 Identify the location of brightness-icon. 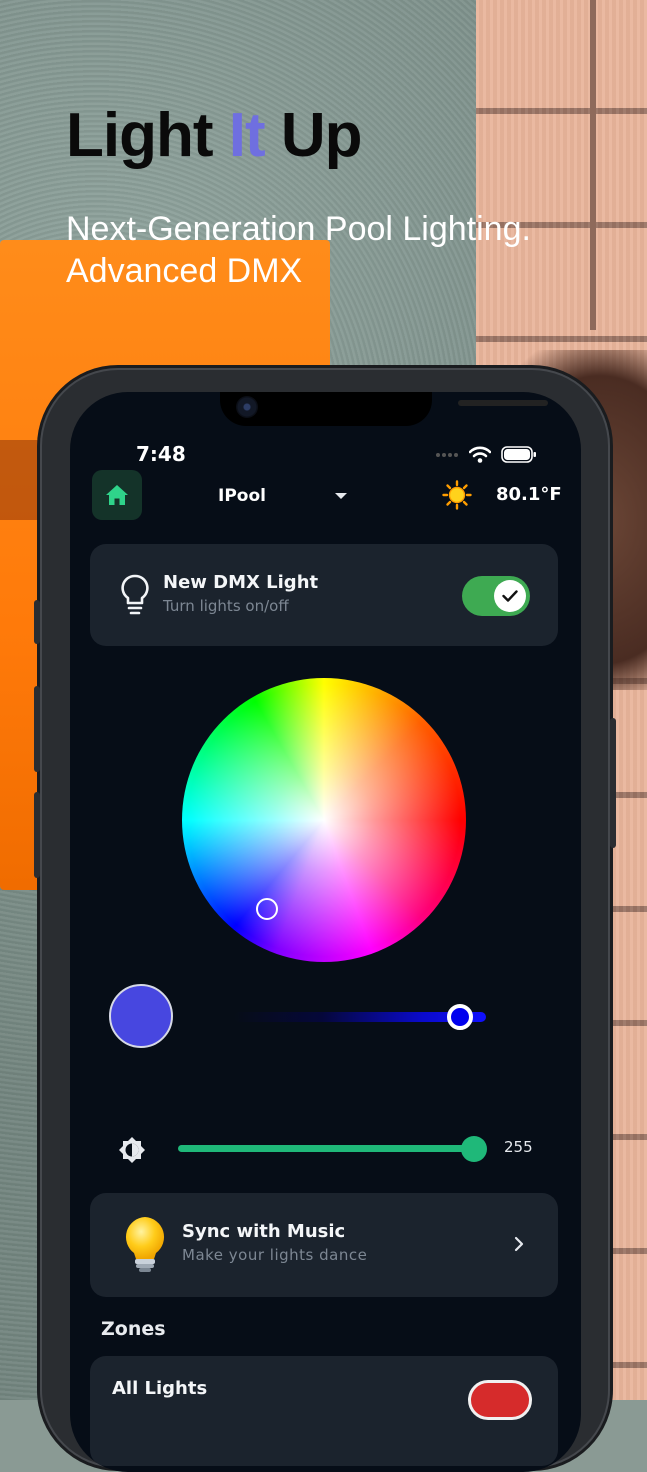
(132, 1150).